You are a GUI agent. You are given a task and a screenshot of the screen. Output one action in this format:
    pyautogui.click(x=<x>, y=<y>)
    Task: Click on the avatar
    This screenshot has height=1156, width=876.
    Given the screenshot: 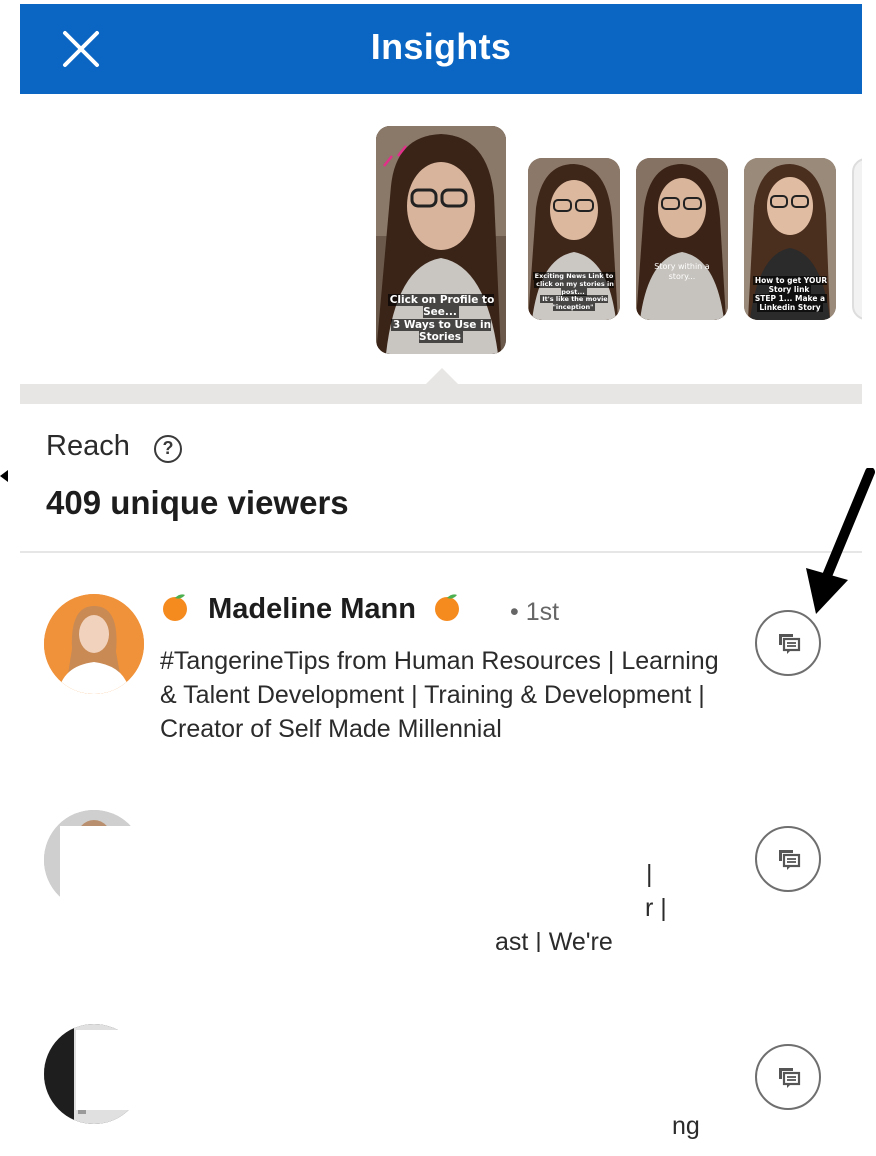 What is the action you would take?
    pyautogui.click(x=94, y=644)
    